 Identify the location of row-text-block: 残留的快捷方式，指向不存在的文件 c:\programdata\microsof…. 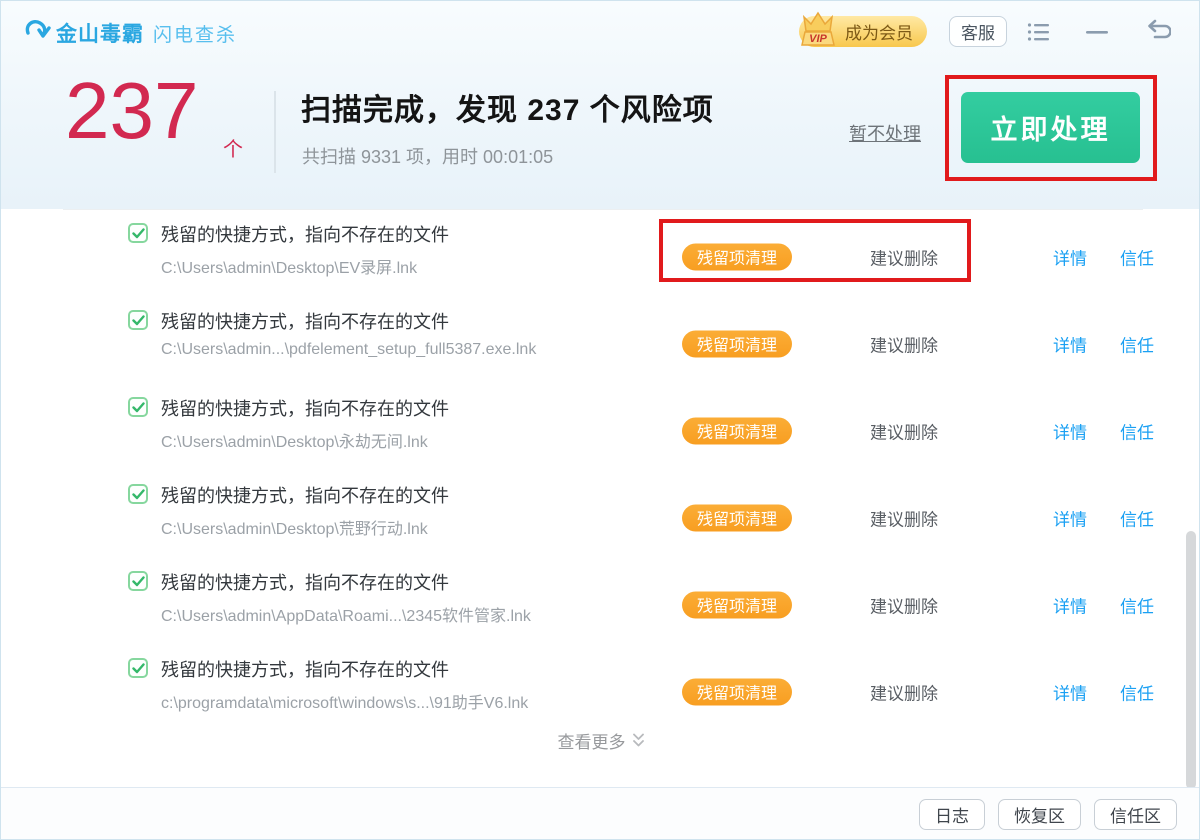
(344, 684).